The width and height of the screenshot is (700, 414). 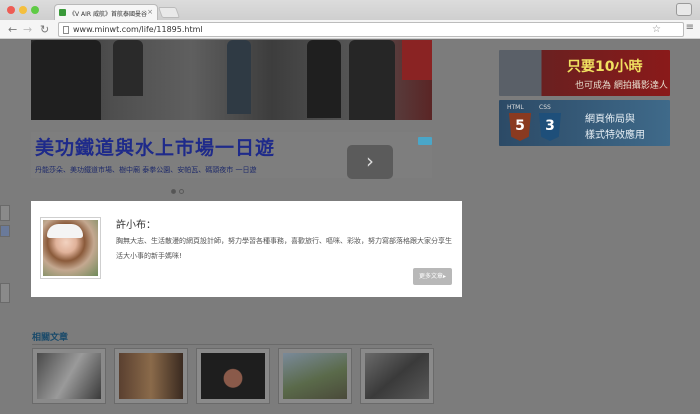 I want to click on close-window-button, so click(x=11, y=10).